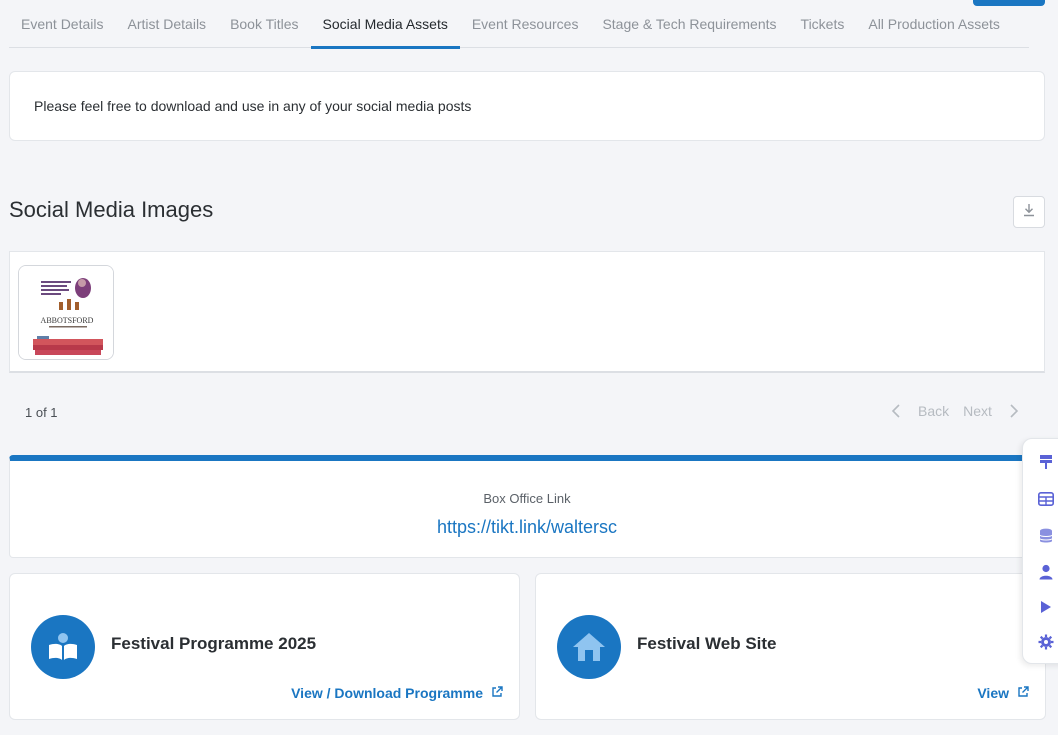 This screenshot has height=735, width=1058. I want to click on tab-social-media-assets: Social Media Assets, so click(385, 24).